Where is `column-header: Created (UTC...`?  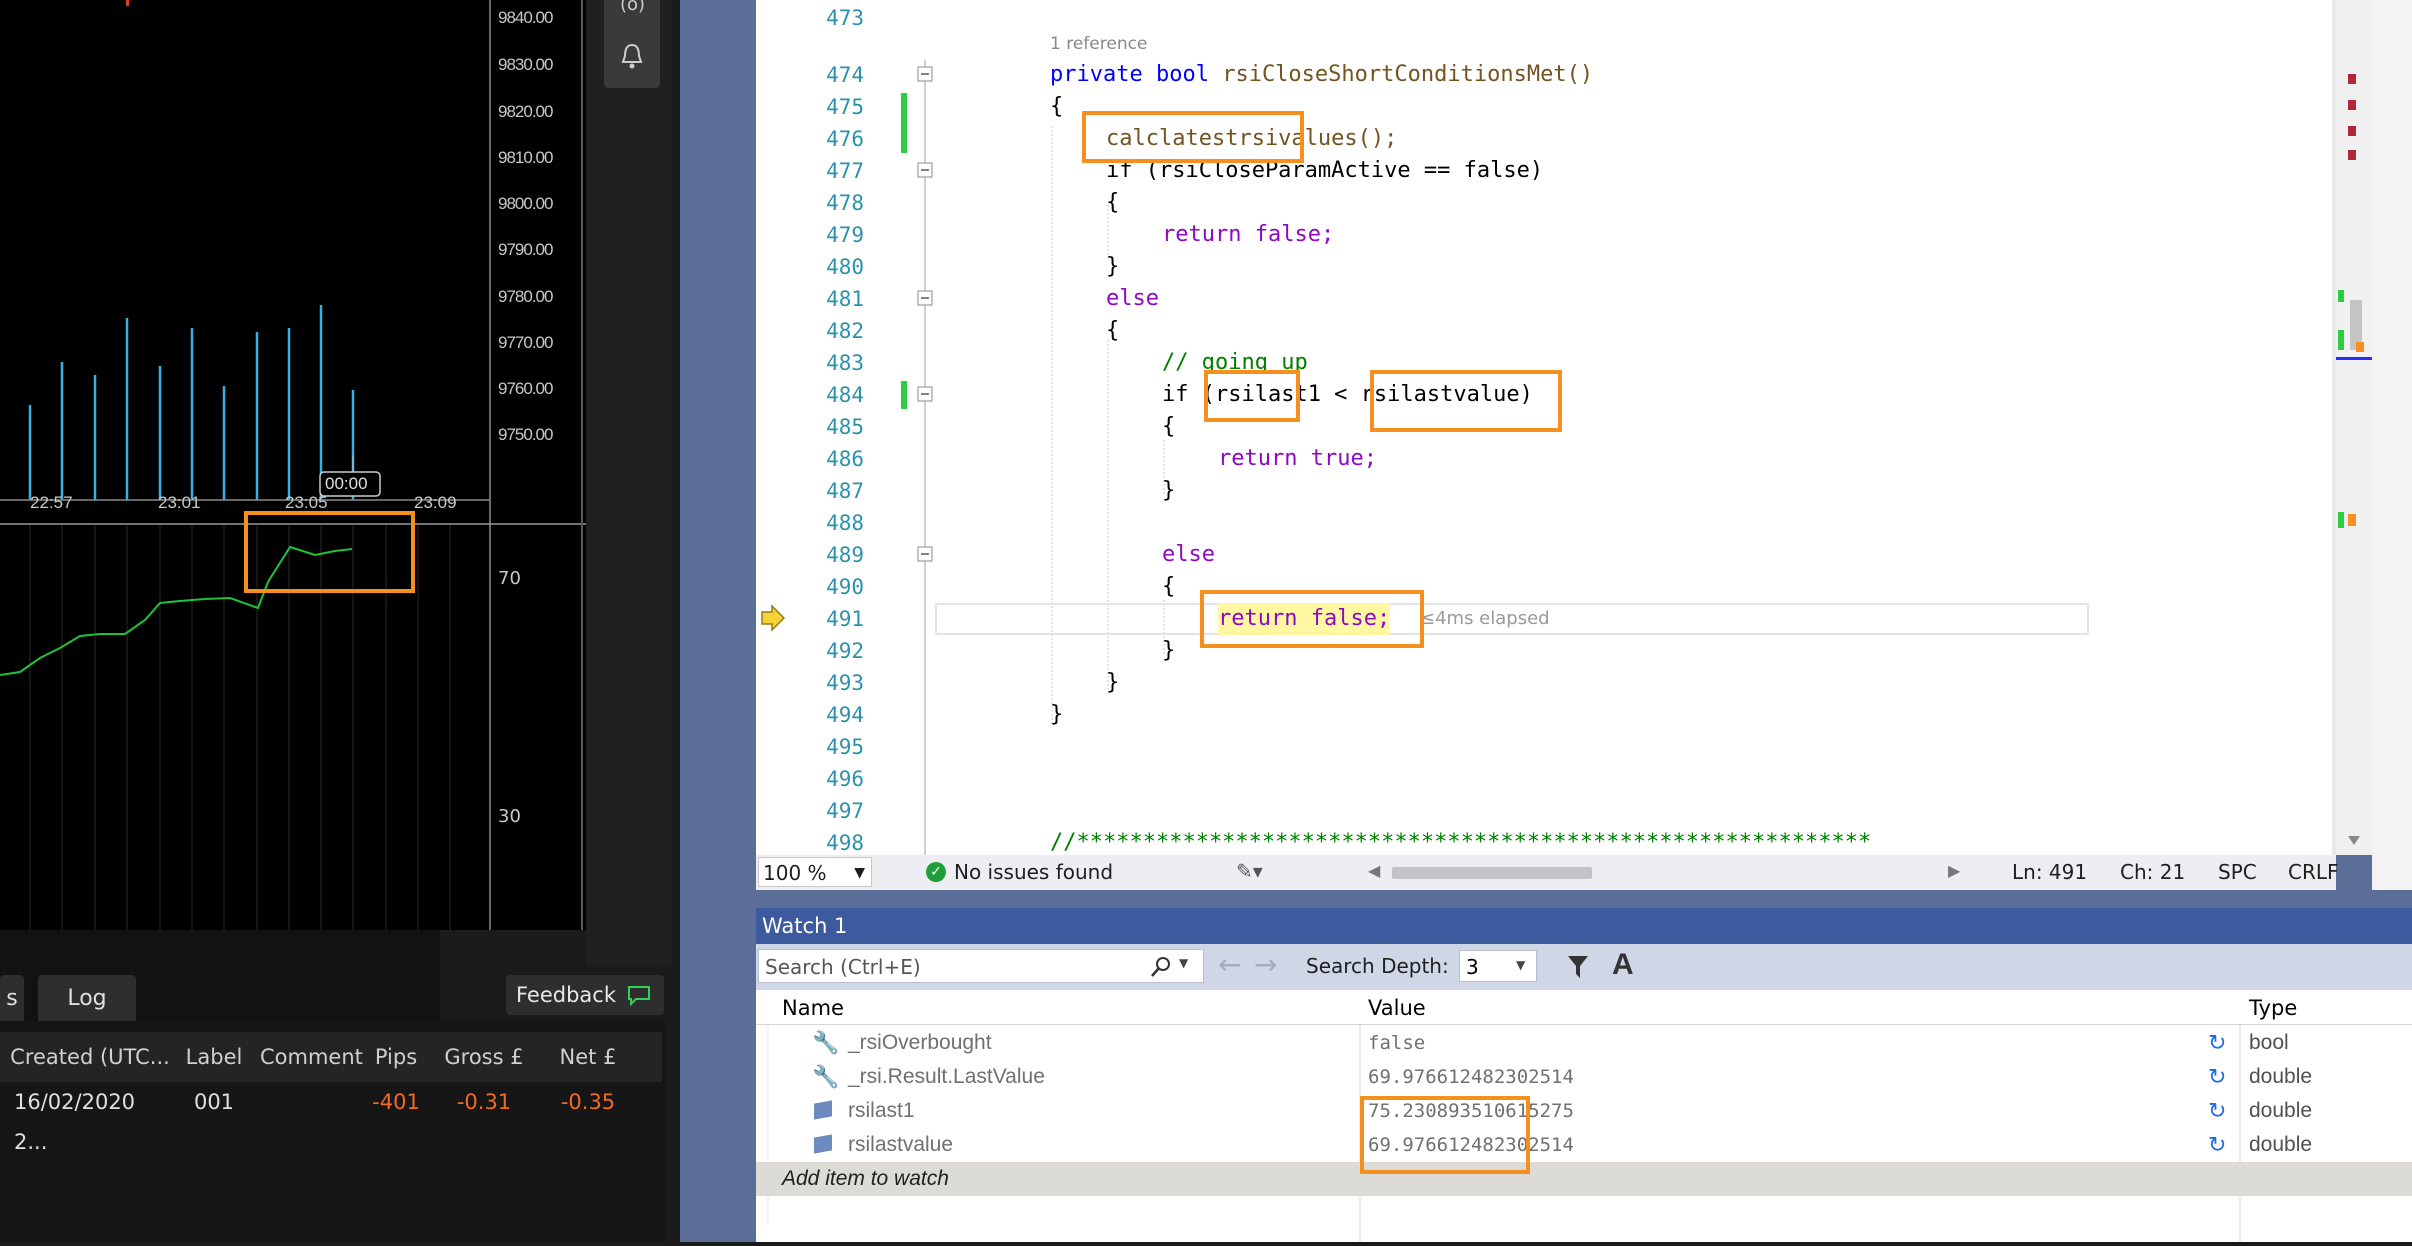 column-header: Created (UTC... is located at coordinates (90, 1057).